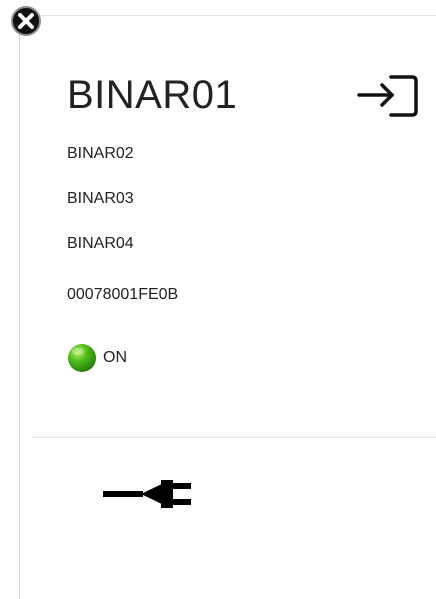 The width and height of the screenshot is (436, 599). Describe the element at coordinates (123, 294) in the screenshot. I see `device-id: 00078001FE0B` at that location.